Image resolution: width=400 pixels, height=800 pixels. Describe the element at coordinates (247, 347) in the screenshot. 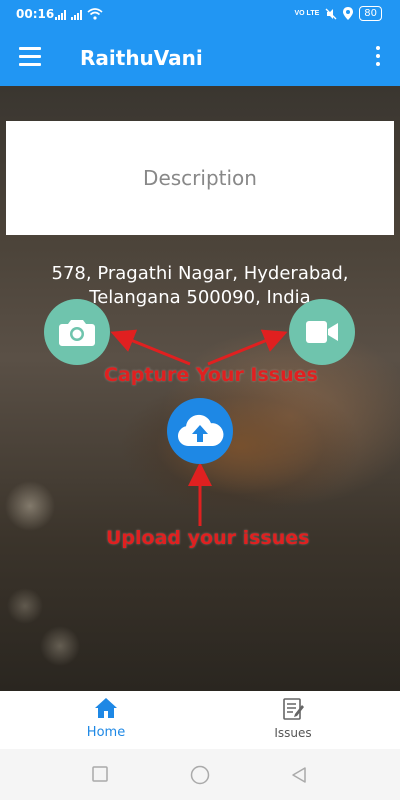

I see `arrow-to-video` at that location.